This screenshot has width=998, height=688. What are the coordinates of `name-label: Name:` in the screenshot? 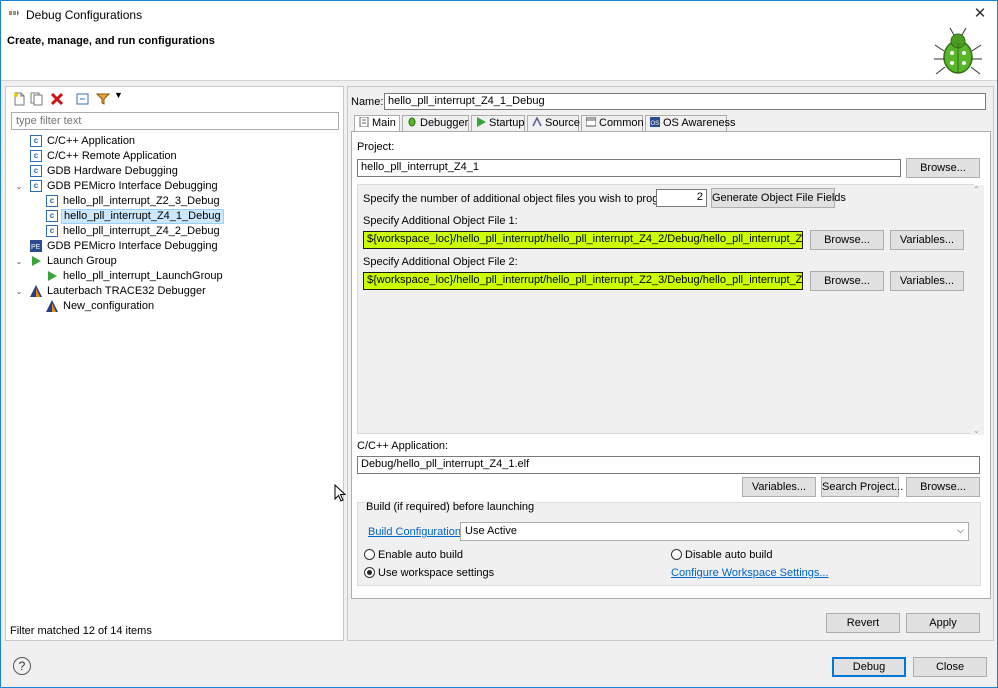 It's located at (367, 102).